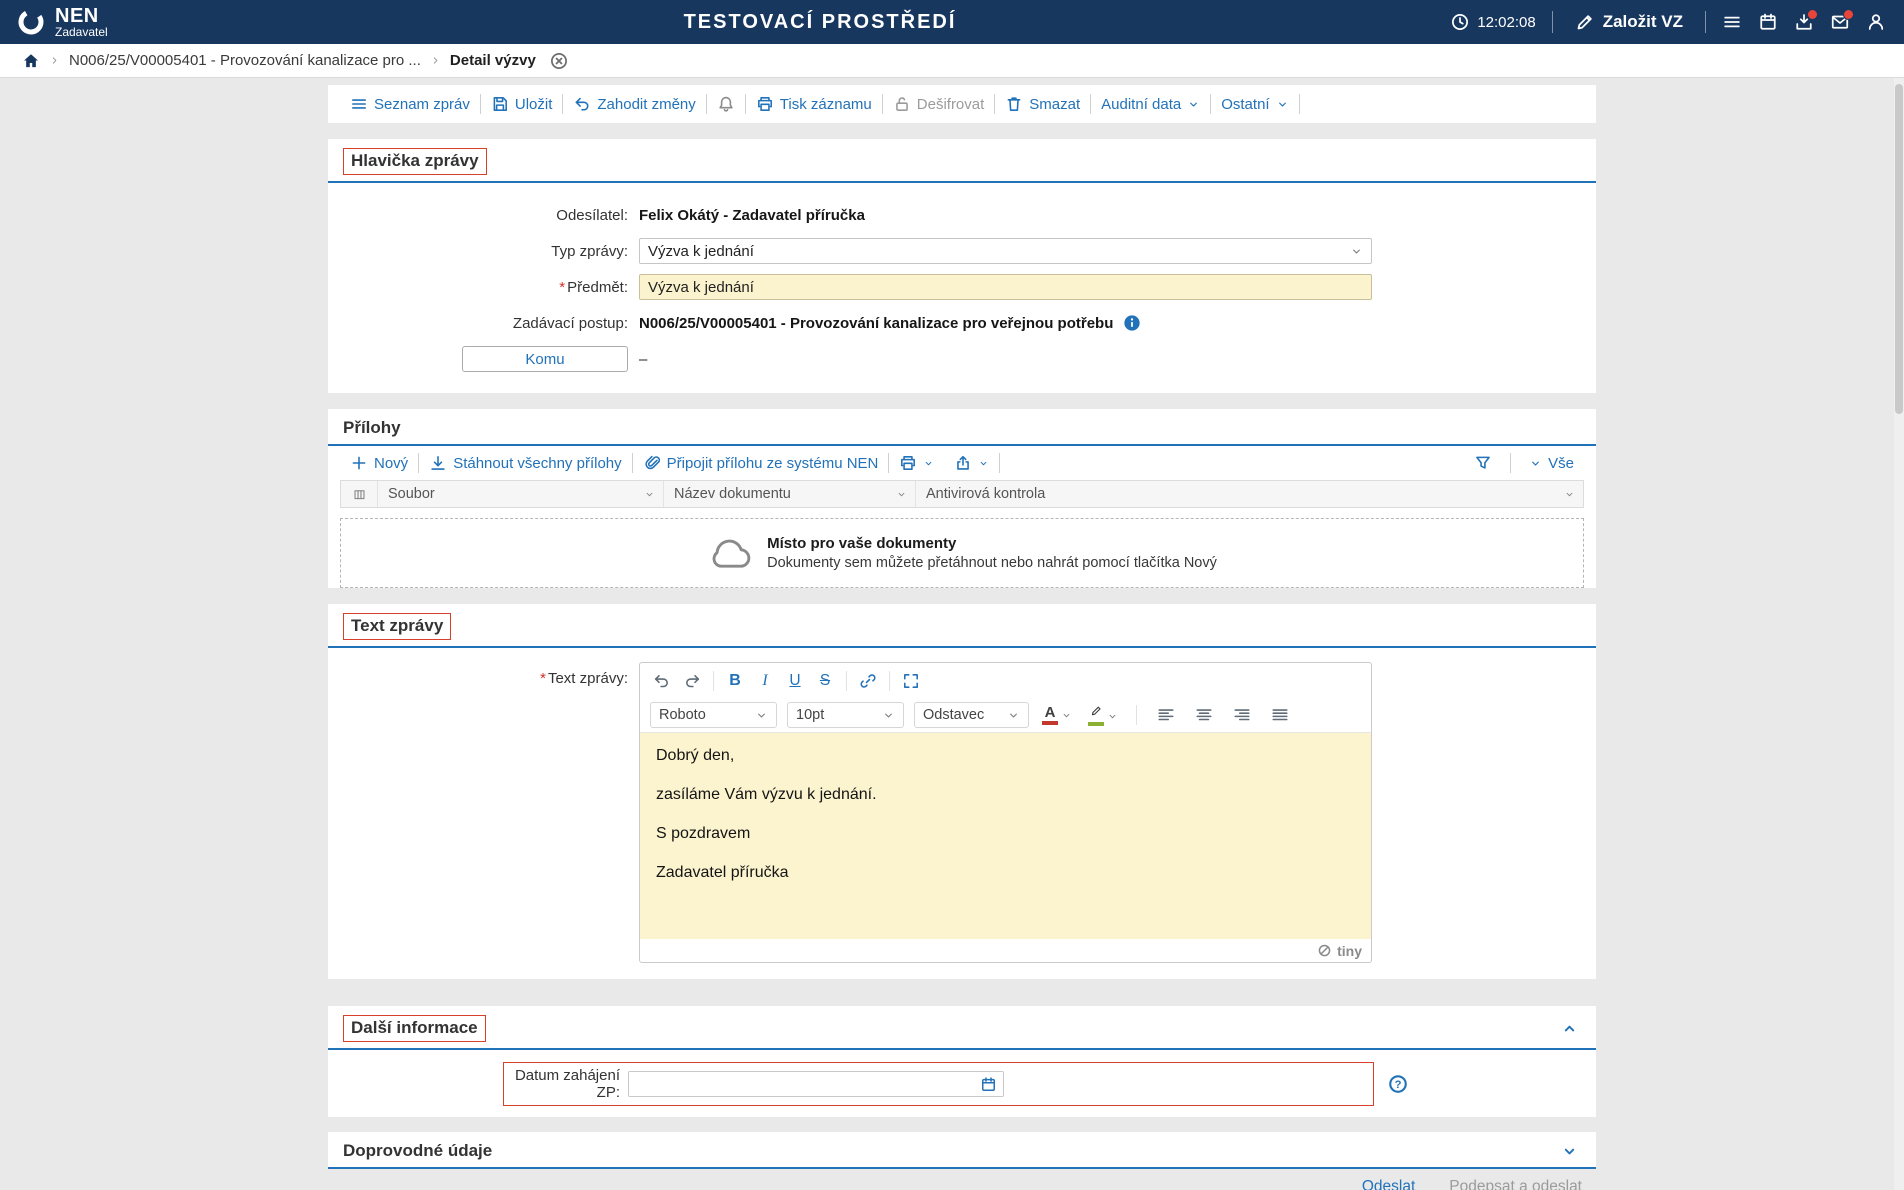 Image resolution: width=1904 pixels, height=1190 pixels. Describe the element at coordinates (643, 359) in the screenshot. I see `recipient-value: –` at that location.